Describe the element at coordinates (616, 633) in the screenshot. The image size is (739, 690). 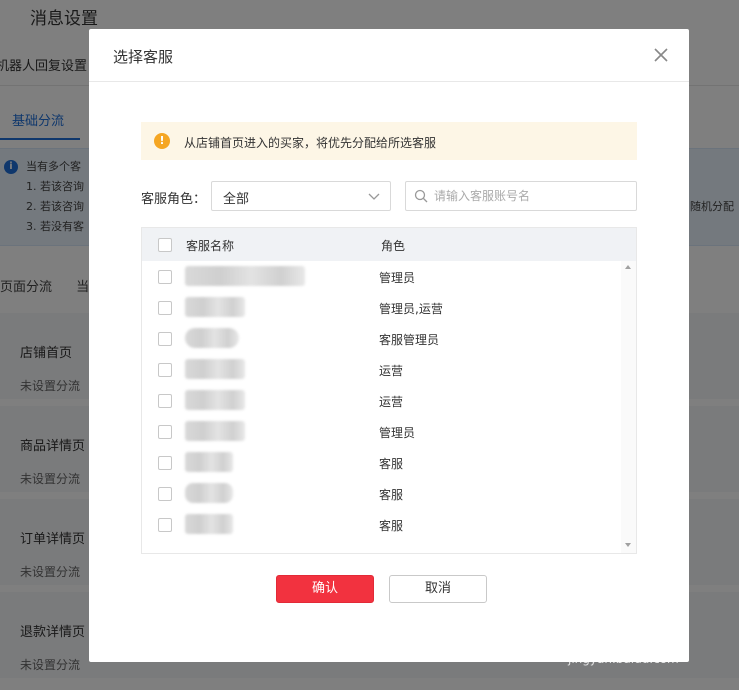
I see `watermark-logo-text: Bai 经验` at that location.